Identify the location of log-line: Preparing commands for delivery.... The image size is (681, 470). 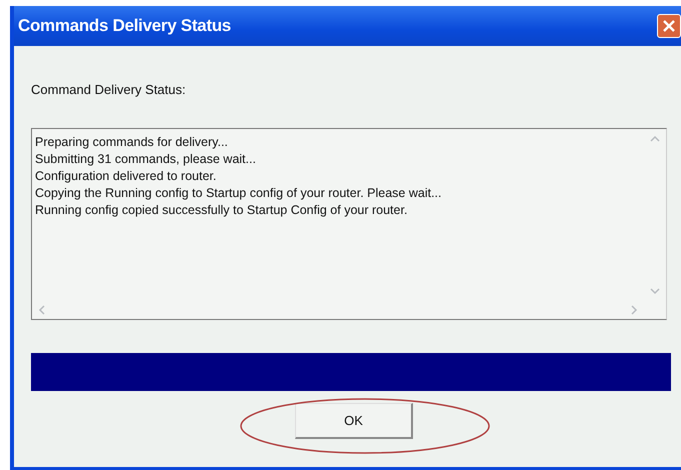
(132, 142).